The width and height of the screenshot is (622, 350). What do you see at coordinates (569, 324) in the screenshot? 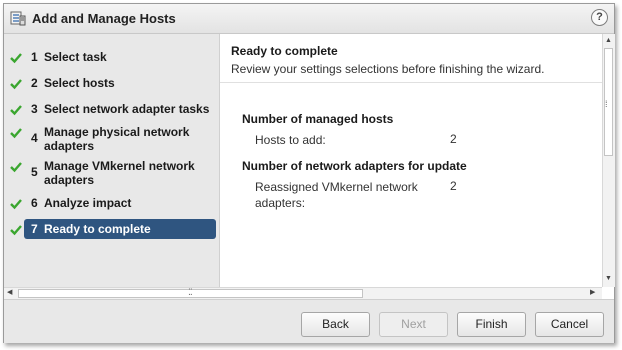
I see `cancel-button: Cancel` at bounding box center [569, 324].